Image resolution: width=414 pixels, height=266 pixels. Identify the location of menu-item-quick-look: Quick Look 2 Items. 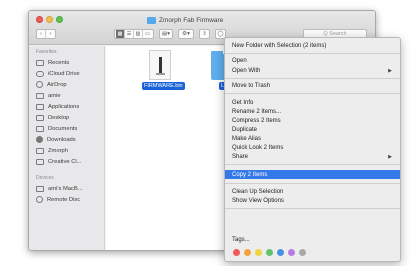
(312, 148).